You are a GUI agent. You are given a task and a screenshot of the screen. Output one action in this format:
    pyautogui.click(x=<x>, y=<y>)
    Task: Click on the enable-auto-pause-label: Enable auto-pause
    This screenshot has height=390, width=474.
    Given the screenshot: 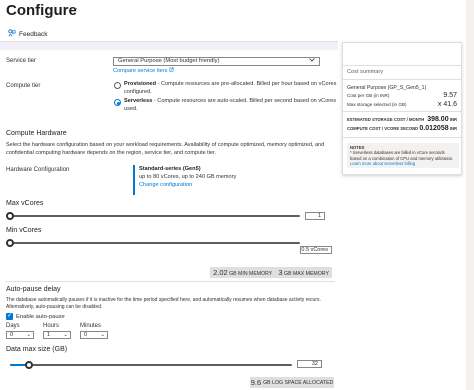 What is the action you would take?
    pyautogui.click(x=40, y=316)
    